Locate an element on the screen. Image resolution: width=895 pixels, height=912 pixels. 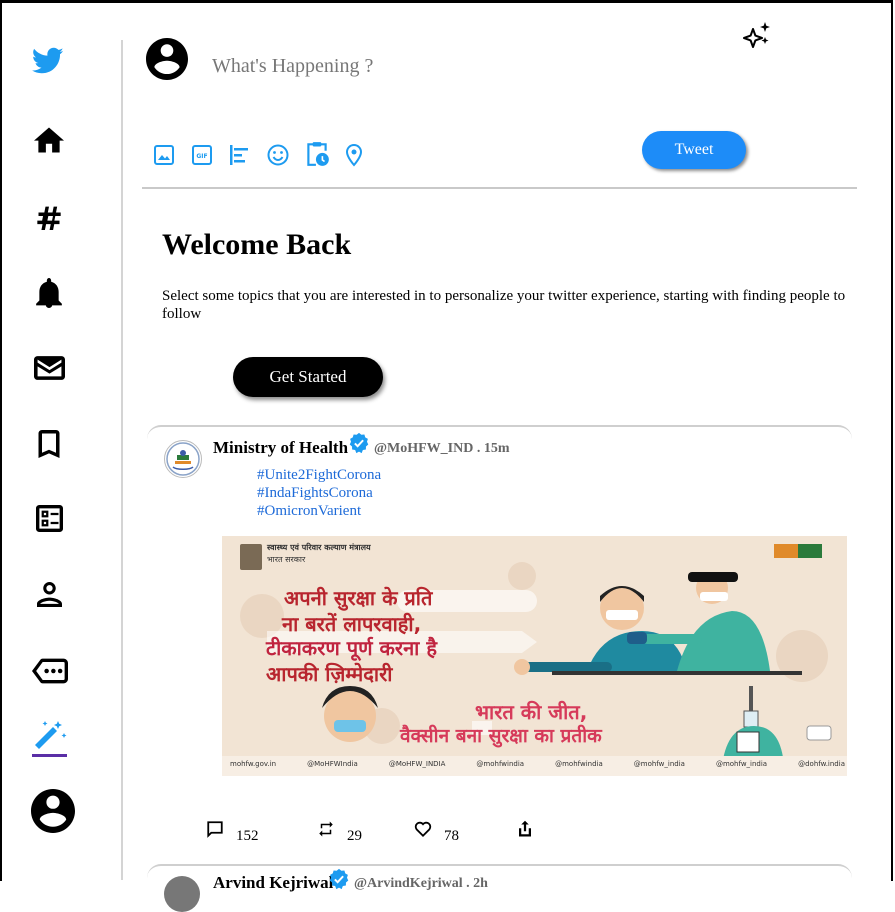
welcome-title: Welcome Back is located at coordinates (257, 244).